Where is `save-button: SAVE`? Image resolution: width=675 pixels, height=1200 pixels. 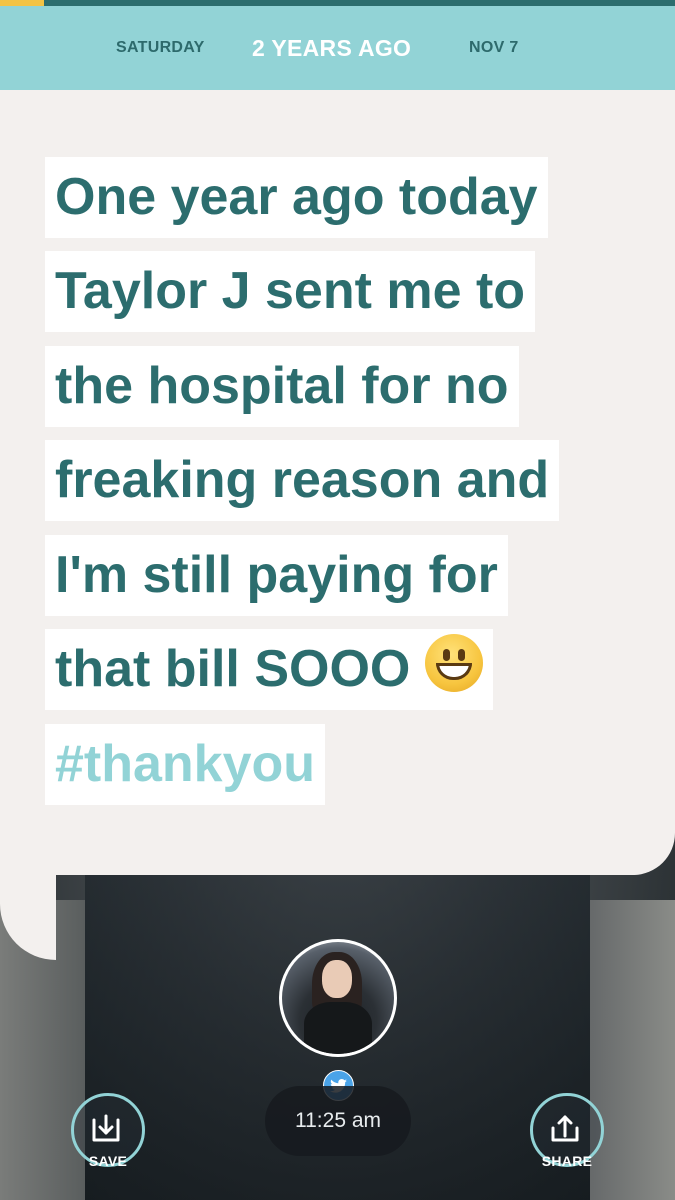
save-button: SAVE is located at coordinates (108, 1131).